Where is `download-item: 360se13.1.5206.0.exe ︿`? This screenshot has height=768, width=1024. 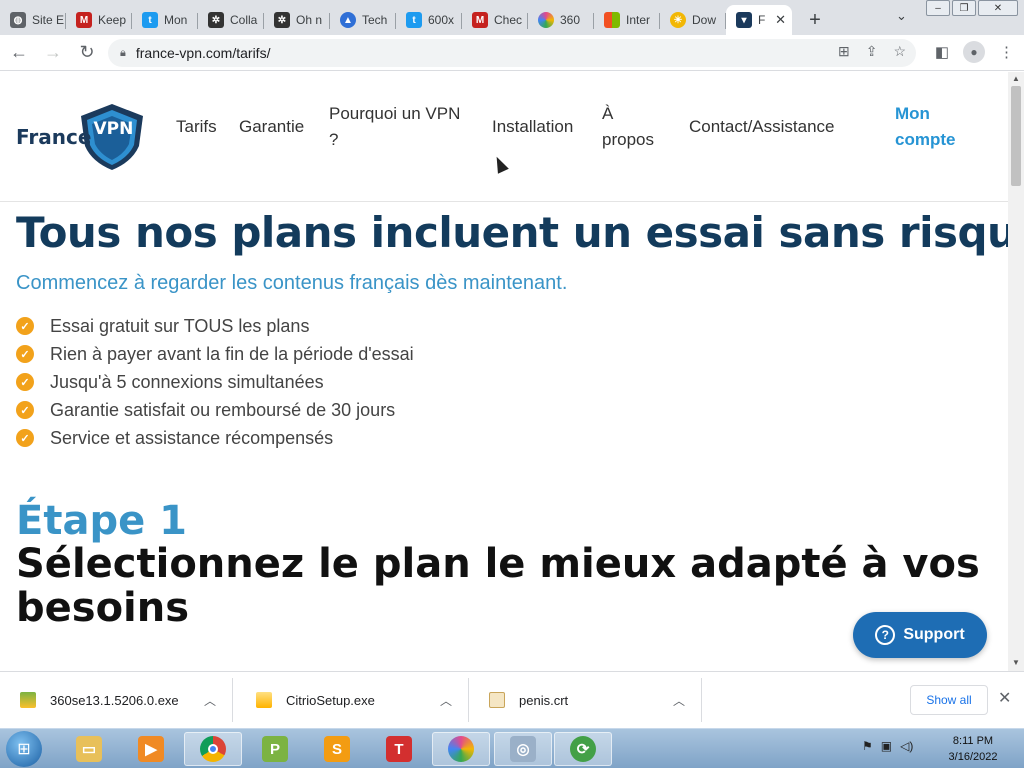
download-item: 360se13.1.5206.0.exe ︿ is located at coordinates (116, 700).